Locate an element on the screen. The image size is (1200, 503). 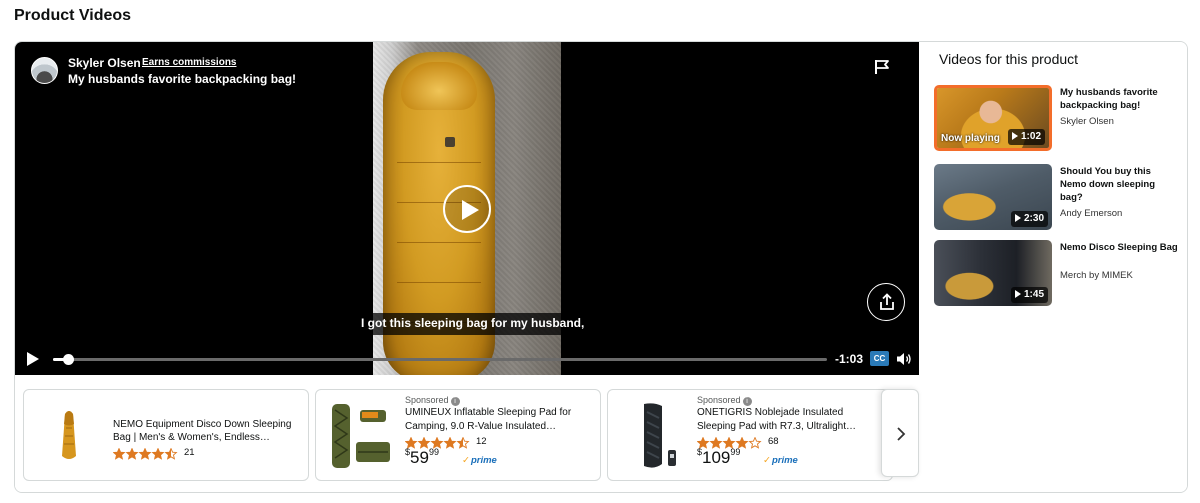
creator-avatar is located at coordinates (44, 70).